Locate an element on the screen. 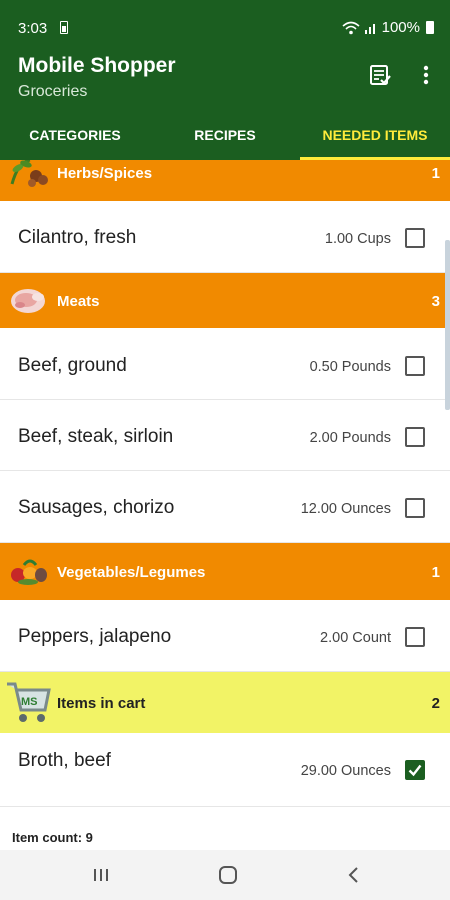 This screenshot has width=450, height=900. status-time: 3:03 is located at coordinates (33, 28).